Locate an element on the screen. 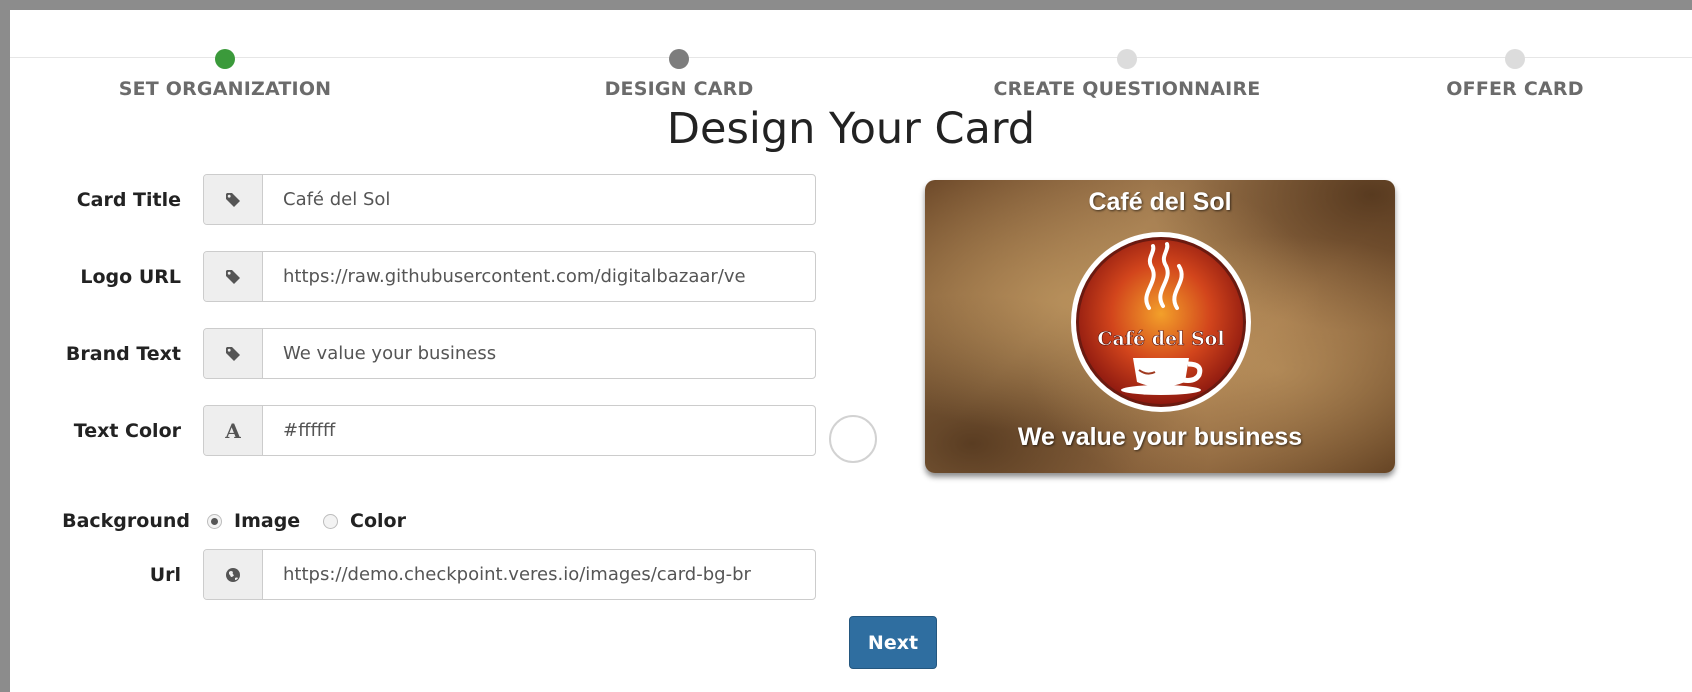 Image resolution: width=1692 pixels, height=692 pixels. step-set-organization: SET ORGANIZATION is located at coordinates (225, 55).